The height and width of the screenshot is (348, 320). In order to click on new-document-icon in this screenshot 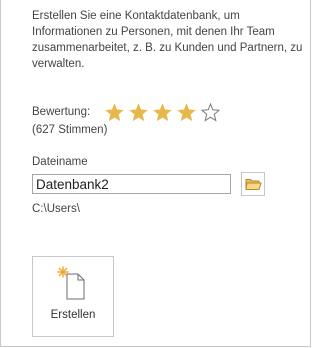, I will do `click(71, 283)`.